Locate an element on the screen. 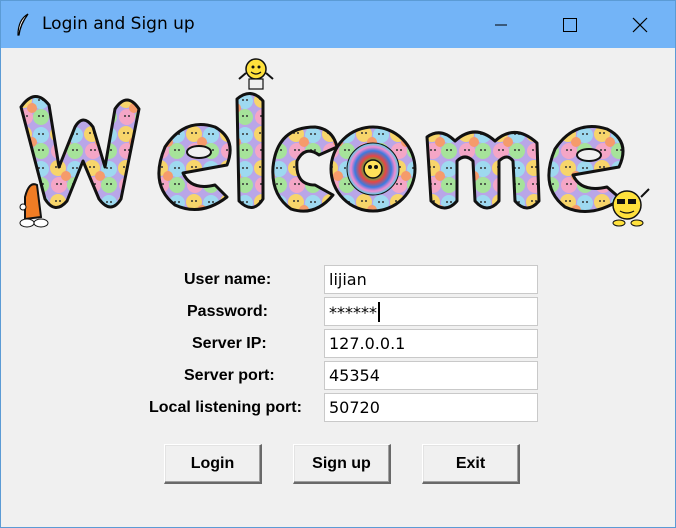 This screenshot has width=676, height=528. username-value: lijian is located at coordinates (348, 279).